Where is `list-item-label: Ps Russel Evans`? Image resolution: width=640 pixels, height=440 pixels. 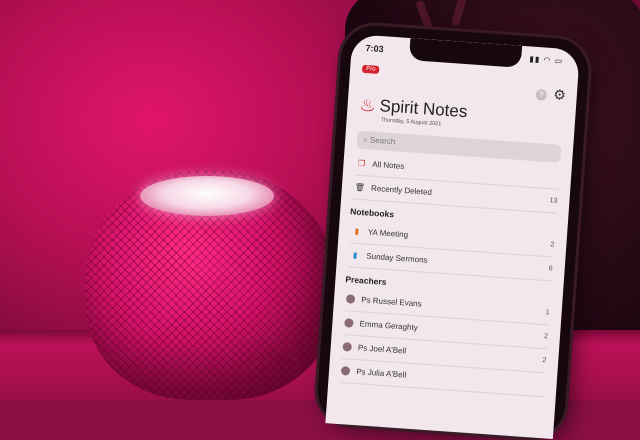
list-item-label: Ps Russel Evans is located at coordinates (391, 302).